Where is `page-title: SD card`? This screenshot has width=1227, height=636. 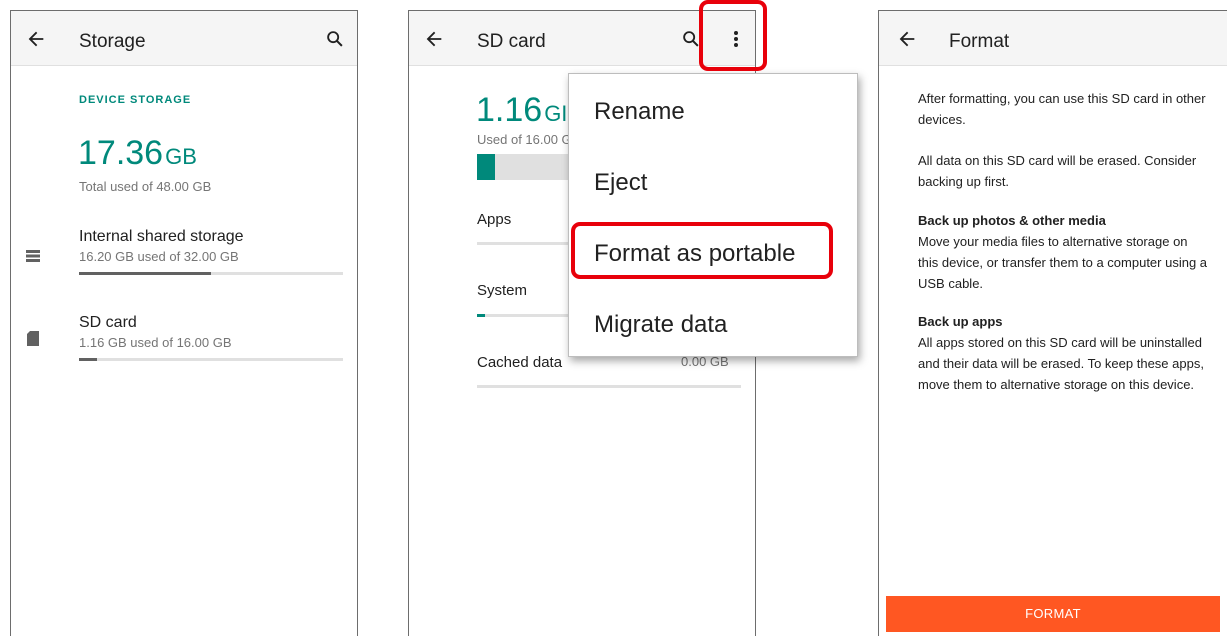
page-title: SD card is located at coordinates (511, 41).